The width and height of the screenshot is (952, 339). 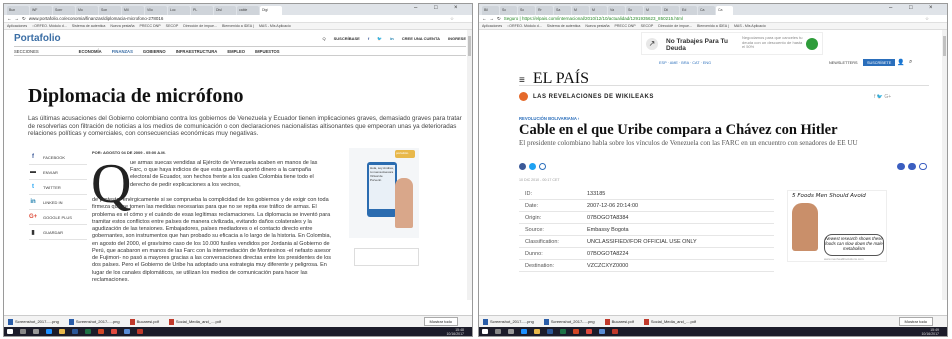 What do you see at coordinates (670, 10) in the screenshot?
I see `browser-tab: Dii` at bounding box center [670, 10].